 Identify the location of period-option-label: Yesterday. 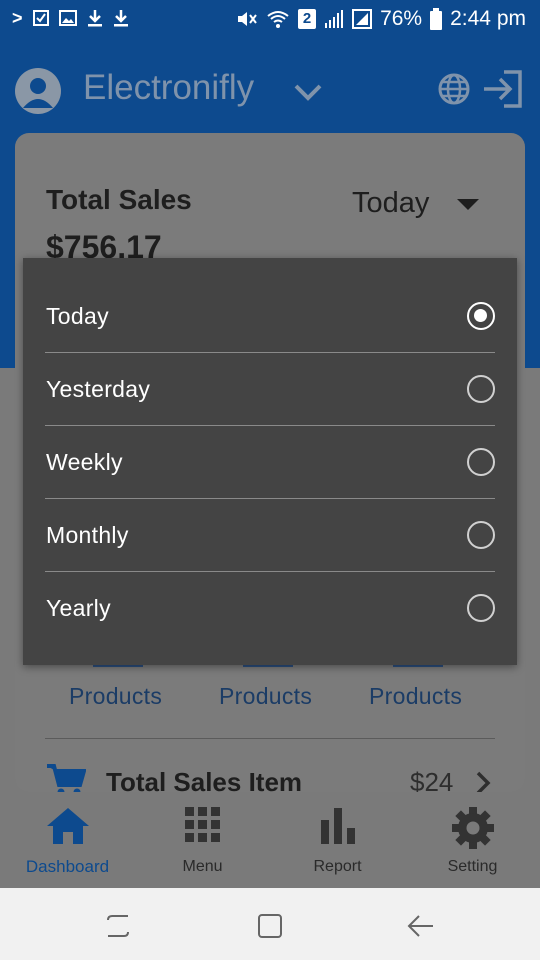
(98, 389).